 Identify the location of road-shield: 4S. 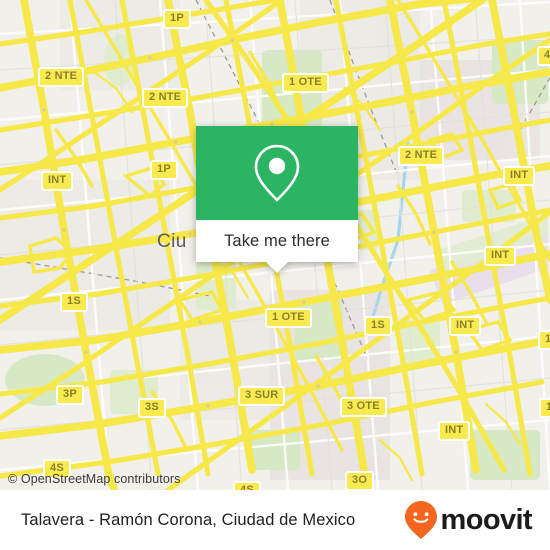
(247, 485).